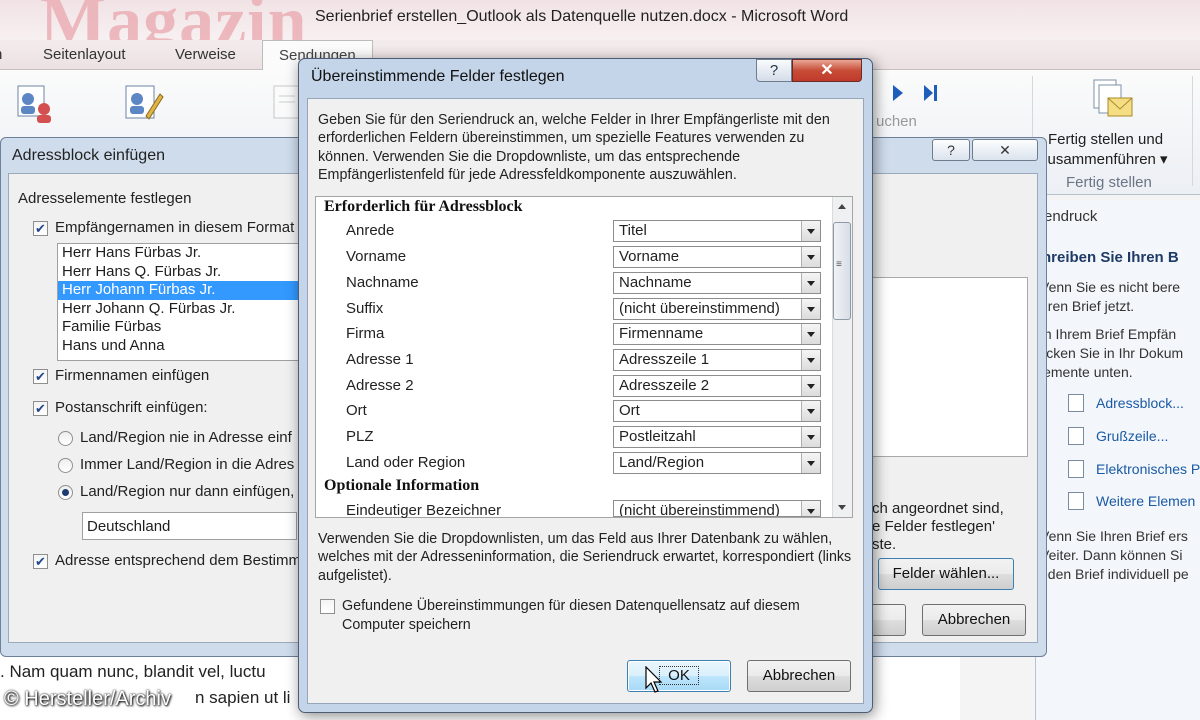 The width and height of the screenshot is (1200, 720). What do you see at coordinates (1117, 460) in the screenshot?
I see `mail-merge-task-pane` at bounding box center [1117, 460].